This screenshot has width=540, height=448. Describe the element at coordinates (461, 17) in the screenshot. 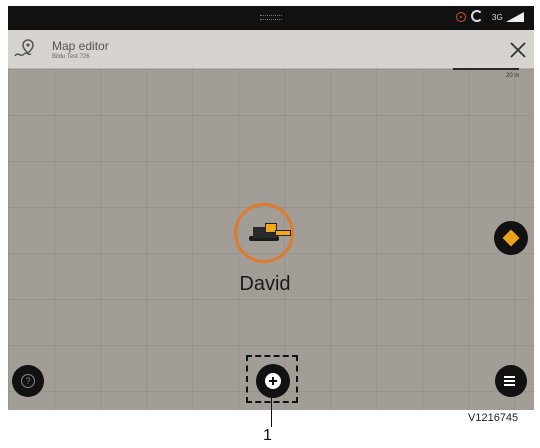

I see `location-status-icon` at that location.